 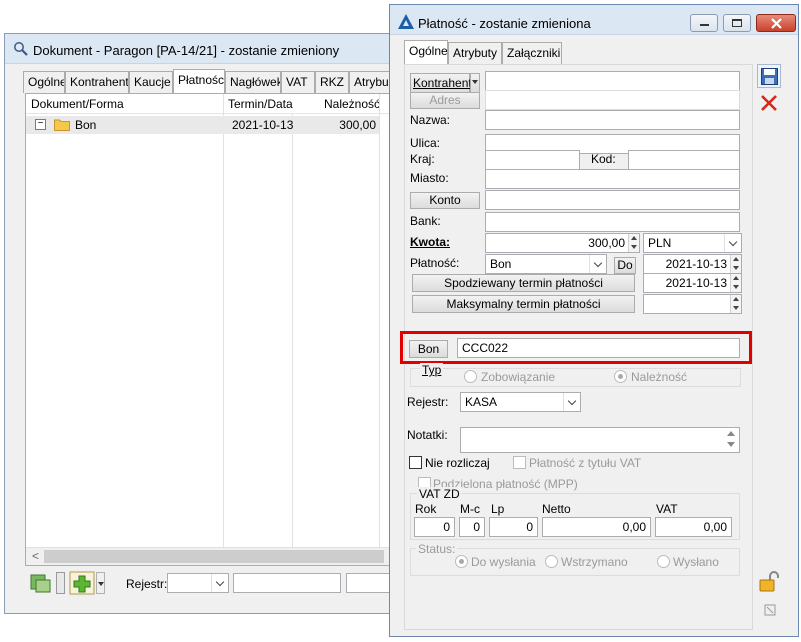 What do you see at coordinates (298, 82) in the screenshot?
I see `tab-vat: VAT` at bounding box center [298, 82].